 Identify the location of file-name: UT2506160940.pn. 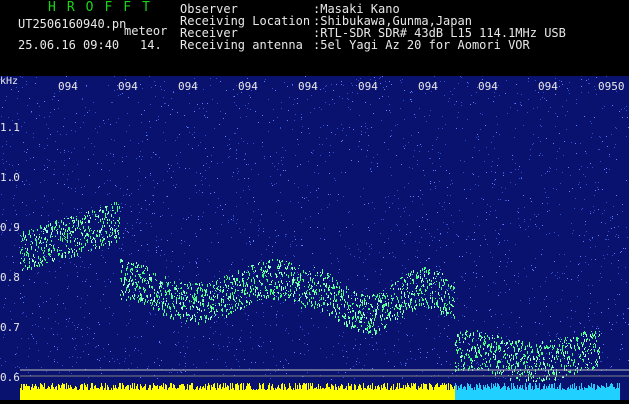
(72, 24).